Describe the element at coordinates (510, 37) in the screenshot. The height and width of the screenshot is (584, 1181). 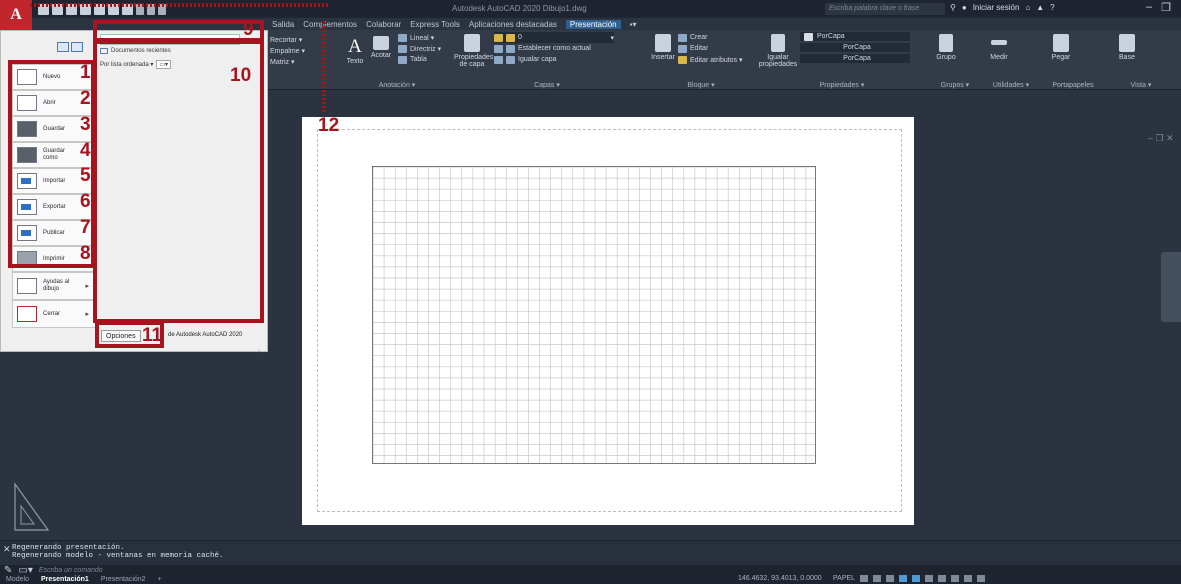
I see `sun-icon` at that location.